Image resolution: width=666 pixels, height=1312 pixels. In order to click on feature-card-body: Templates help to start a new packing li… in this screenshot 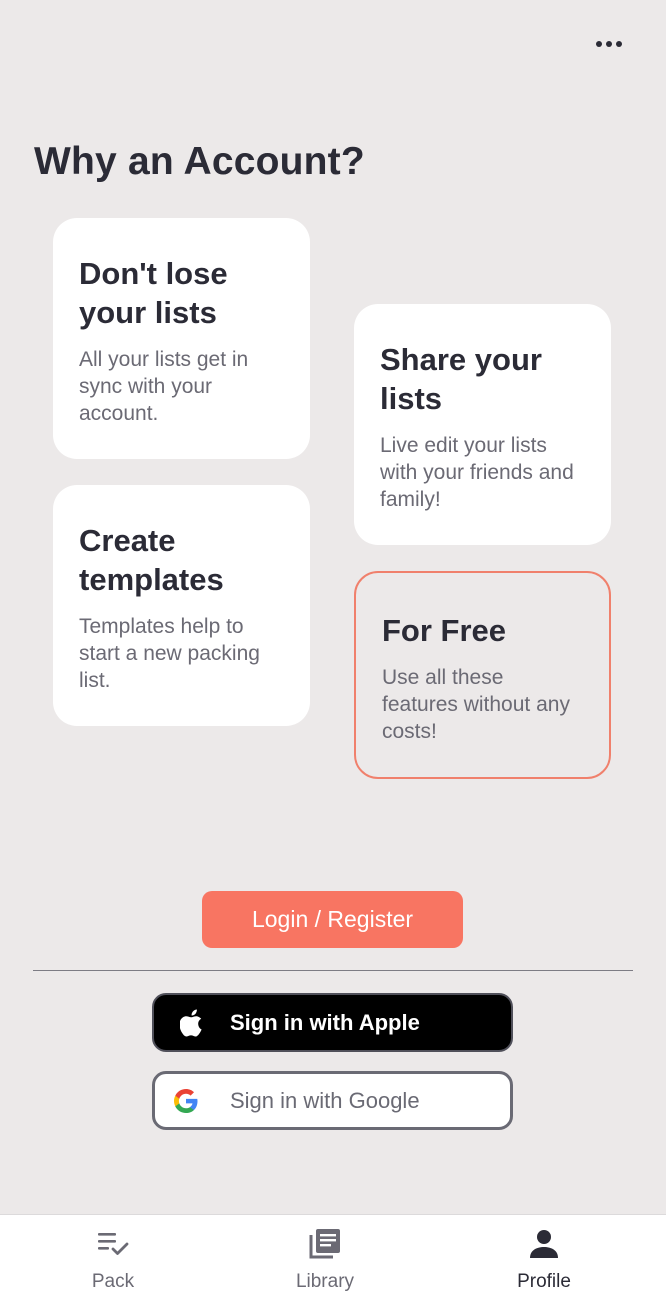, I will do `click(169, 653)`.